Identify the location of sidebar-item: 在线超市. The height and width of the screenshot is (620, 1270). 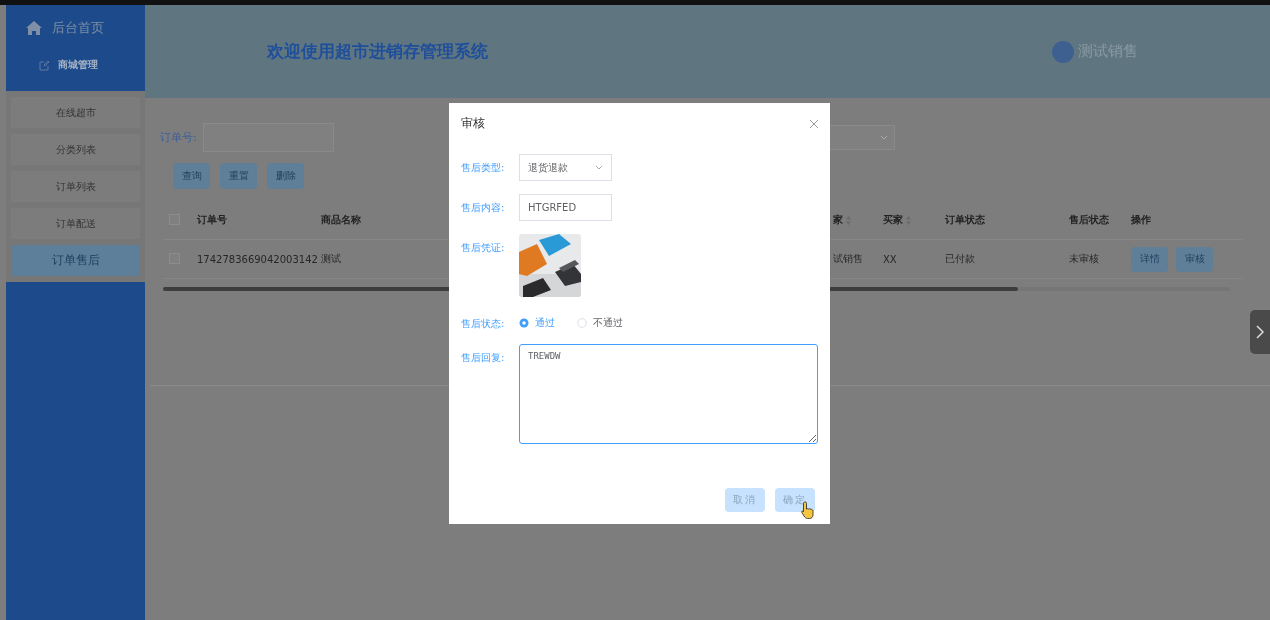
(75, 112).